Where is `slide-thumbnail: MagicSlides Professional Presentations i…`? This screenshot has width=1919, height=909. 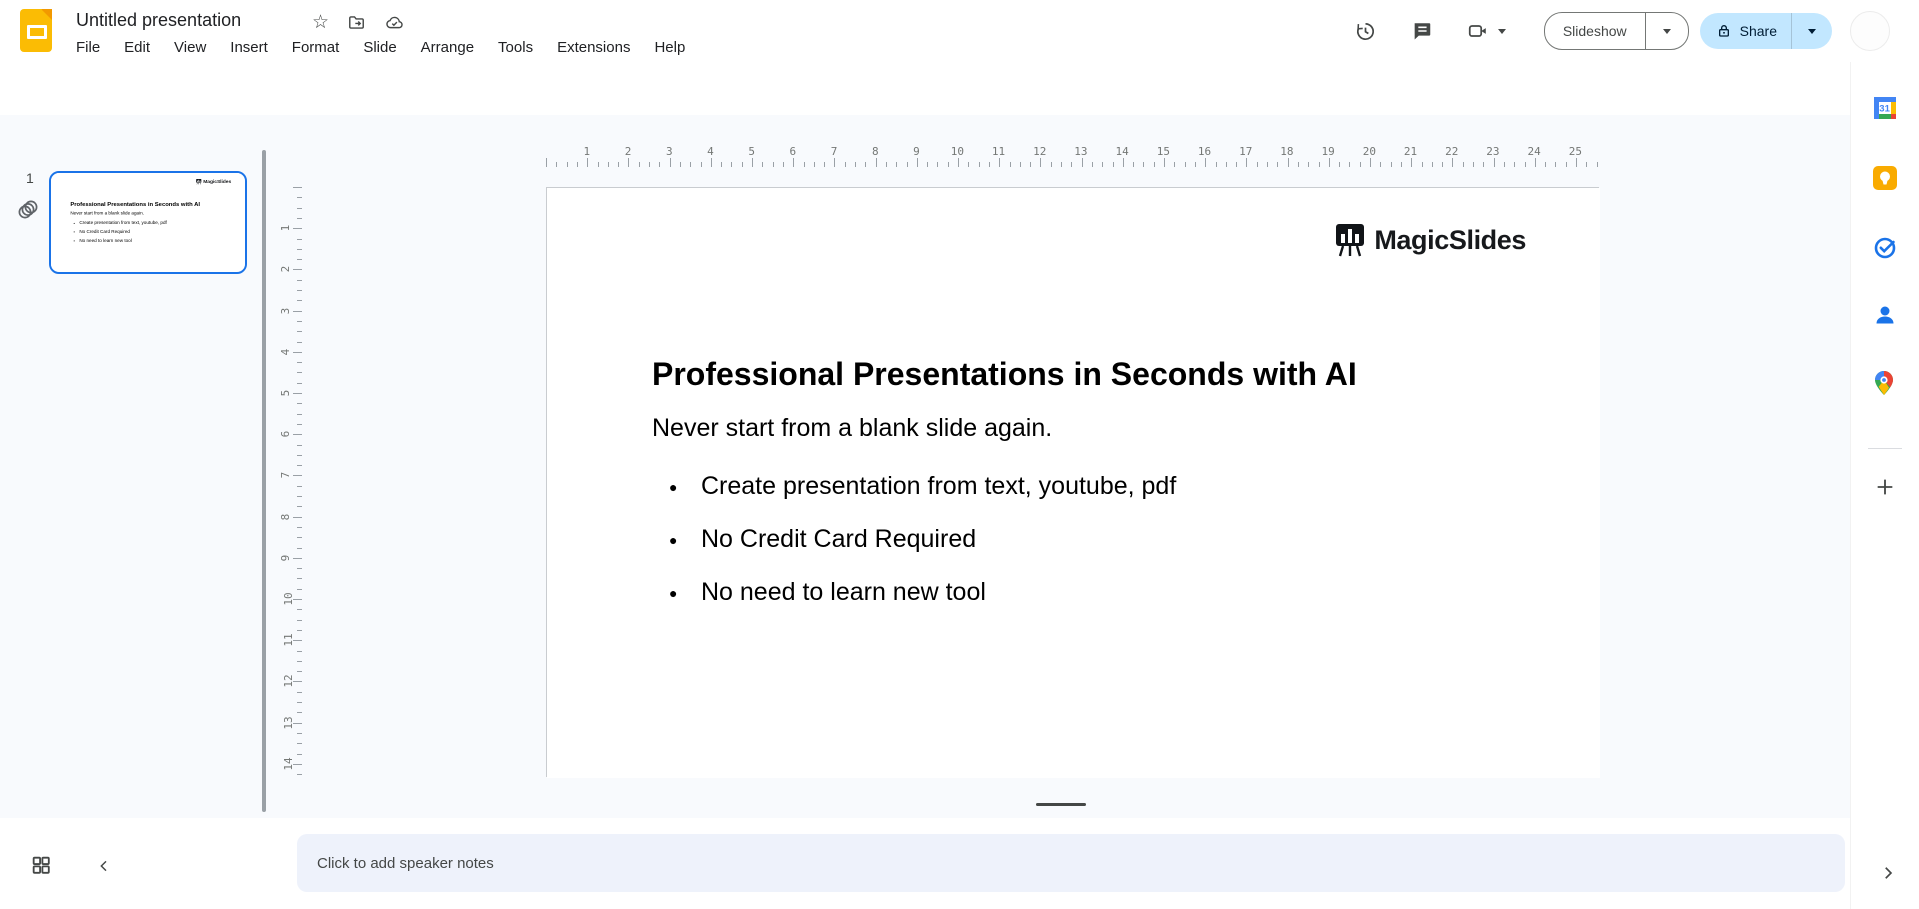
slide-thumbnail: MagicSlides Professional Presentations i… is located at coordinates (148, 222).